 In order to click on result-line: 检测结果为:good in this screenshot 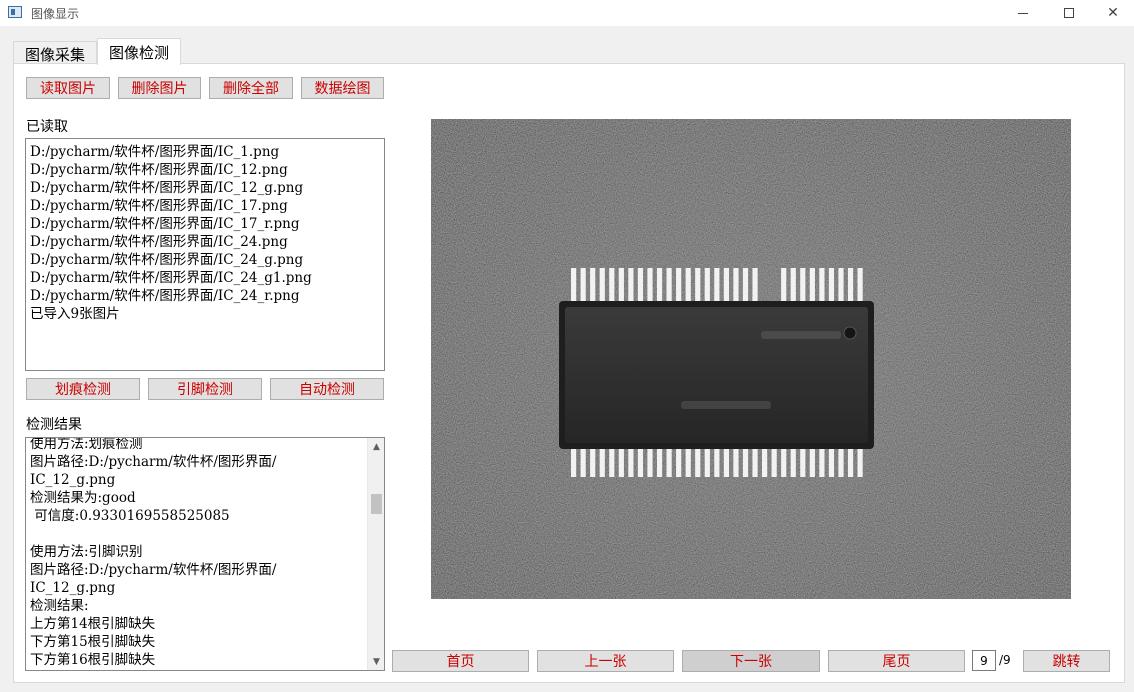, I will do `click(83, 498)`.